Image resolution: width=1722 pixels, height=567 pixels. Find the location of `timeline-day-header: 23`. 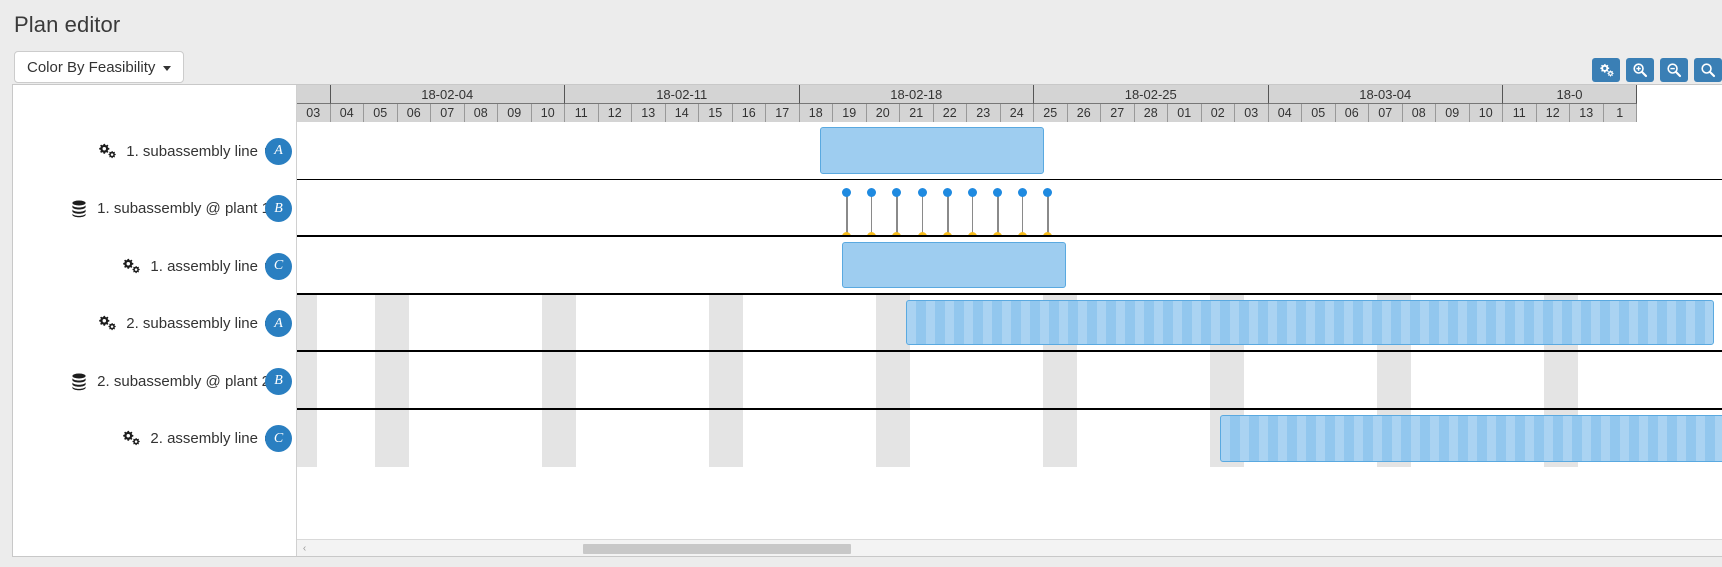

timeline-day-header: 23 is located at coordinates (984, 113).